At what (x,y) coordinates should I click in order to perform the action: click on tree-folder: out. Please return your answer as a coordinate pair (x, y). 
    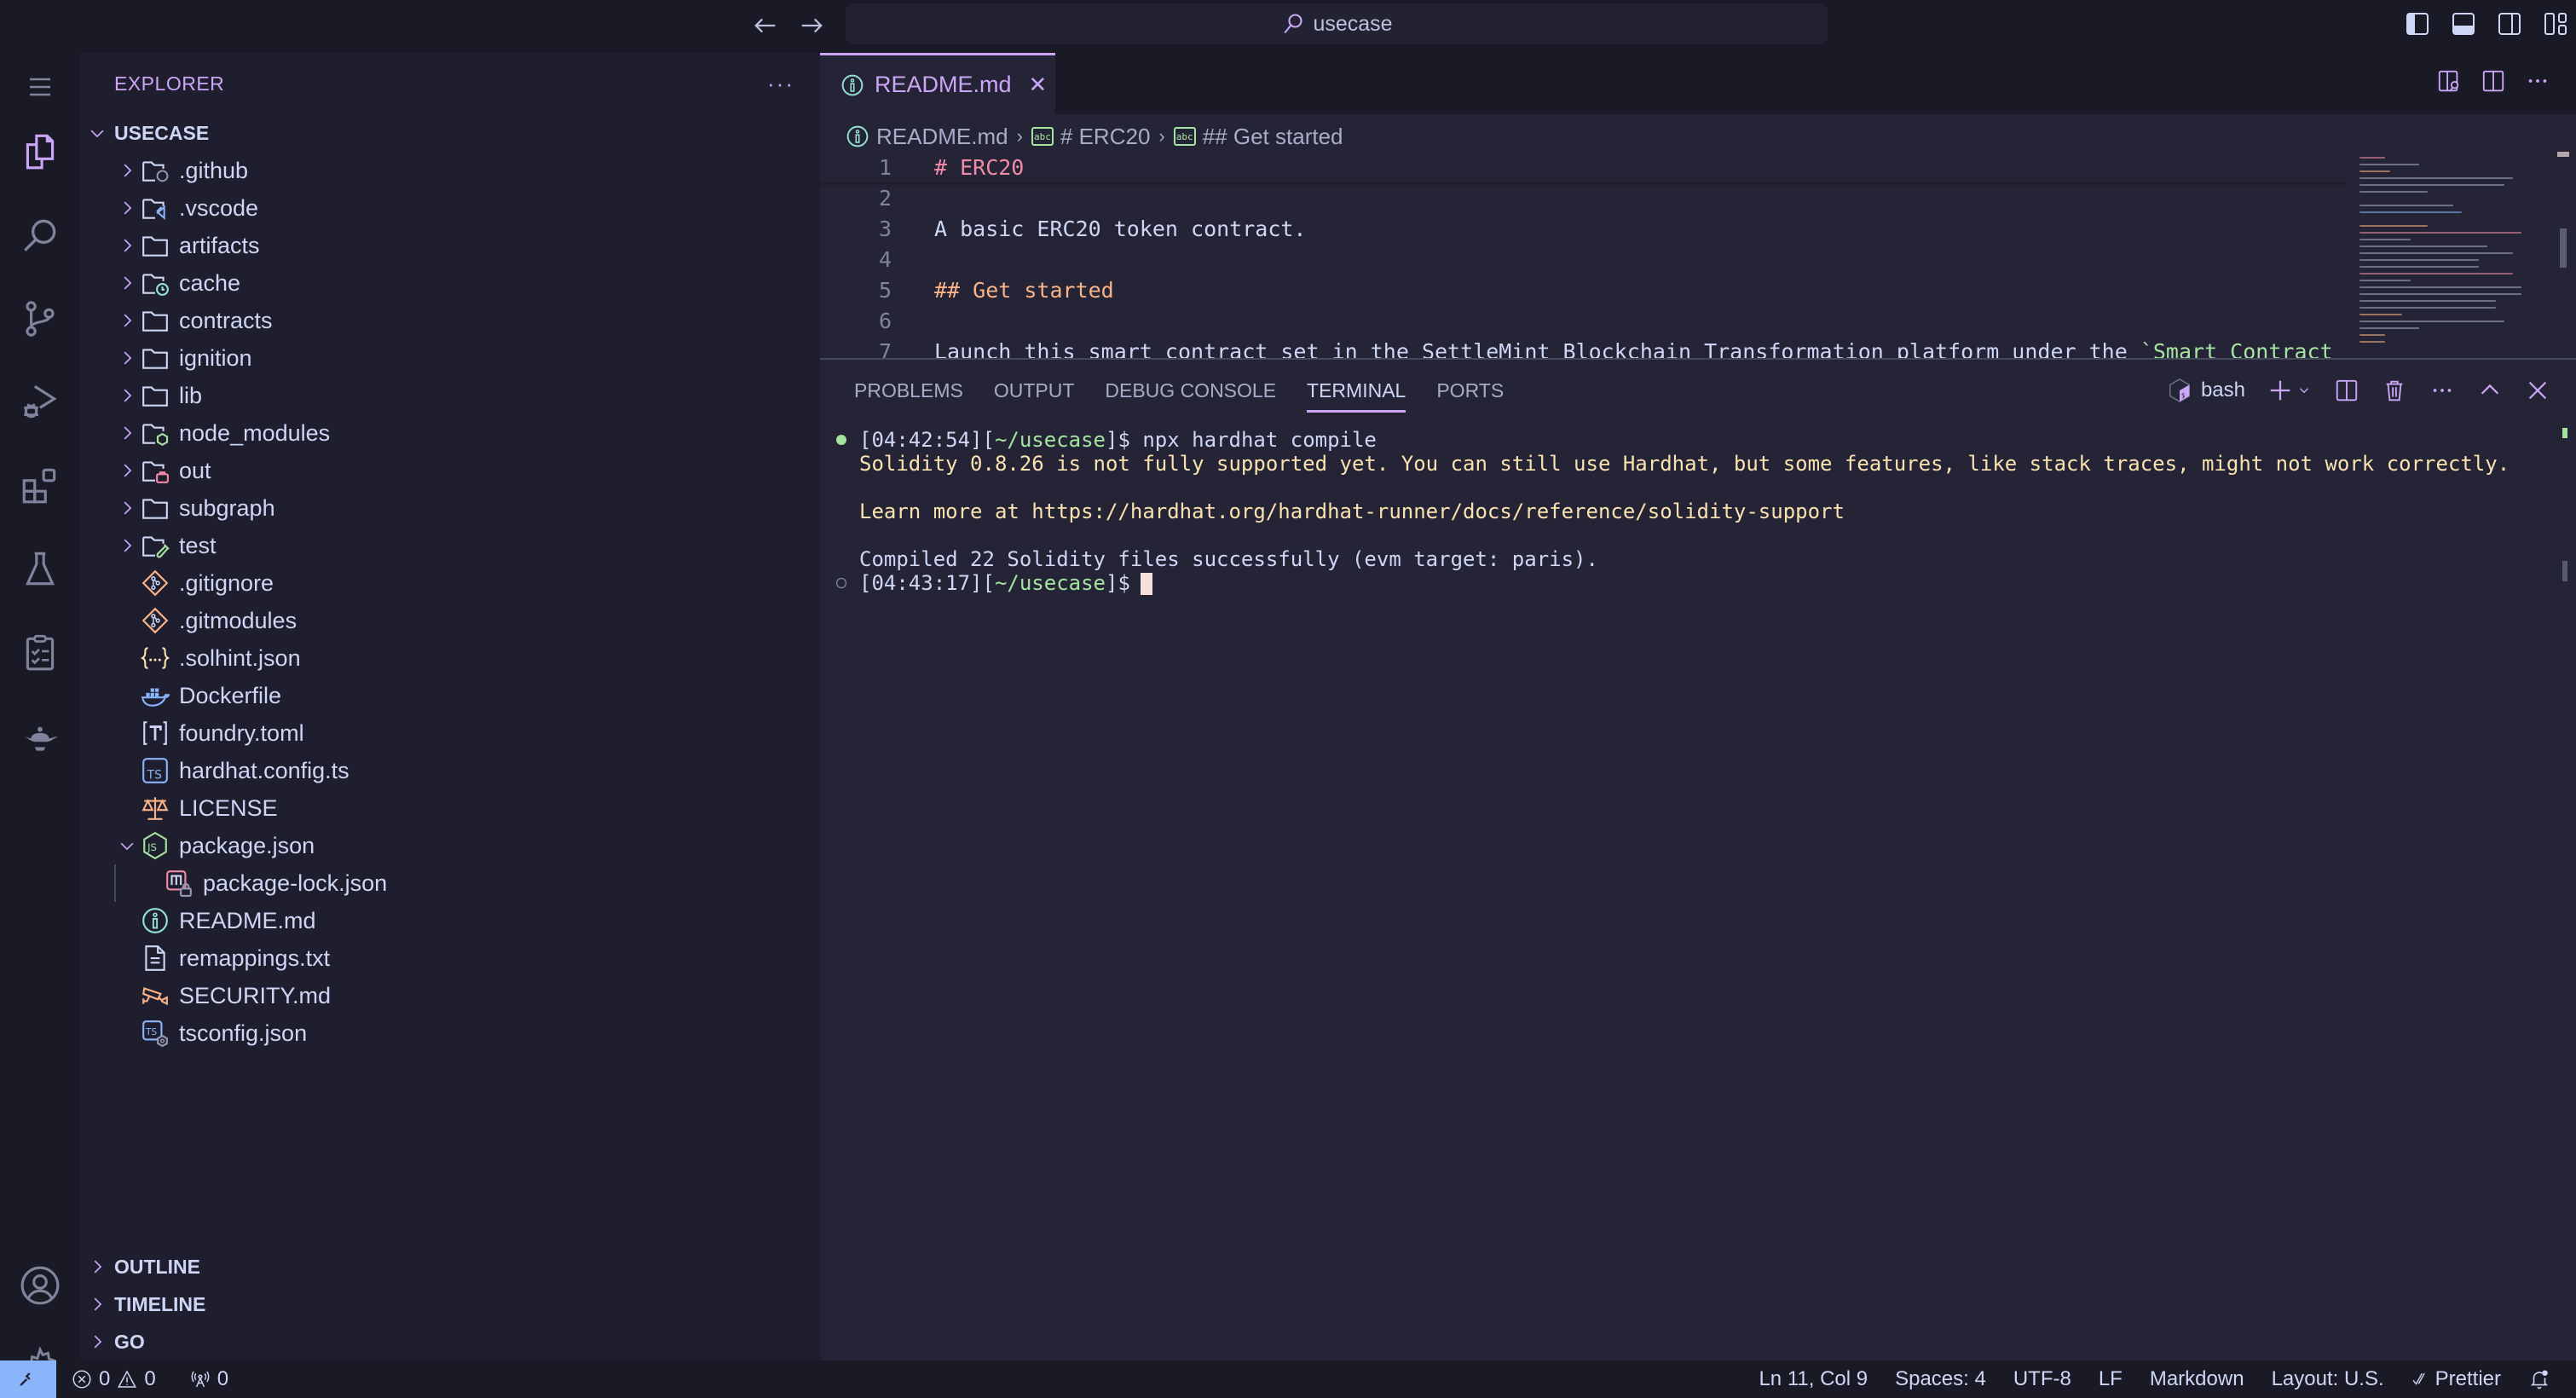
    Looking at the image, I should click on (450, 470).